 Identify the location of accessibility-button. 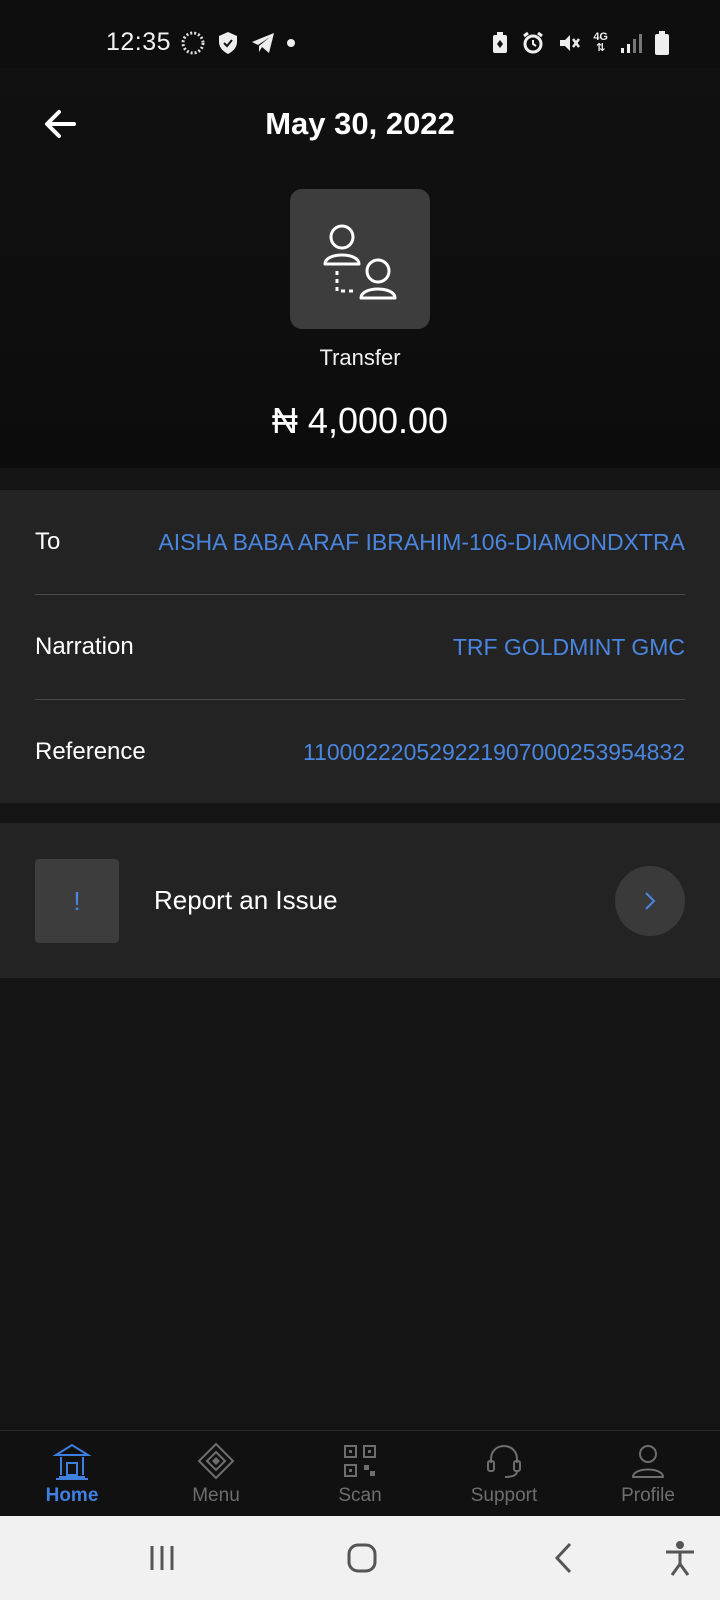
(680, 1558).